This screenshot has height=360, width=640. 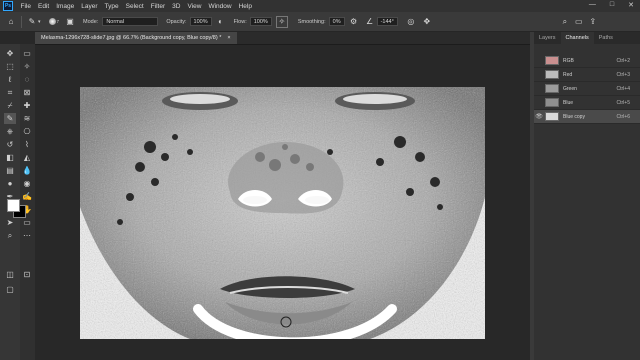 What do you see at coordinates (176, 6) in the screenshot?
I see `menu-3d: 3D` at bounding box center [176, 6].